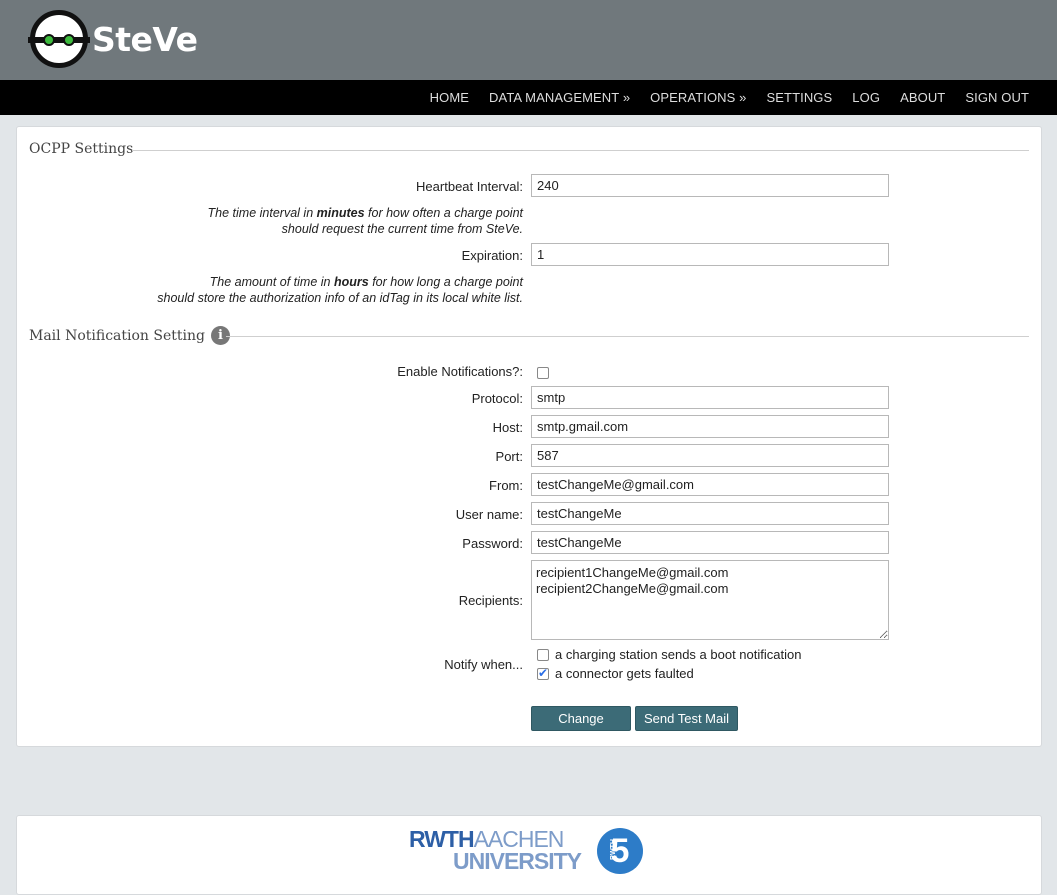 The width and height of the screenshot is (1057, 895). I want to click on password-input, so click(710, 542).